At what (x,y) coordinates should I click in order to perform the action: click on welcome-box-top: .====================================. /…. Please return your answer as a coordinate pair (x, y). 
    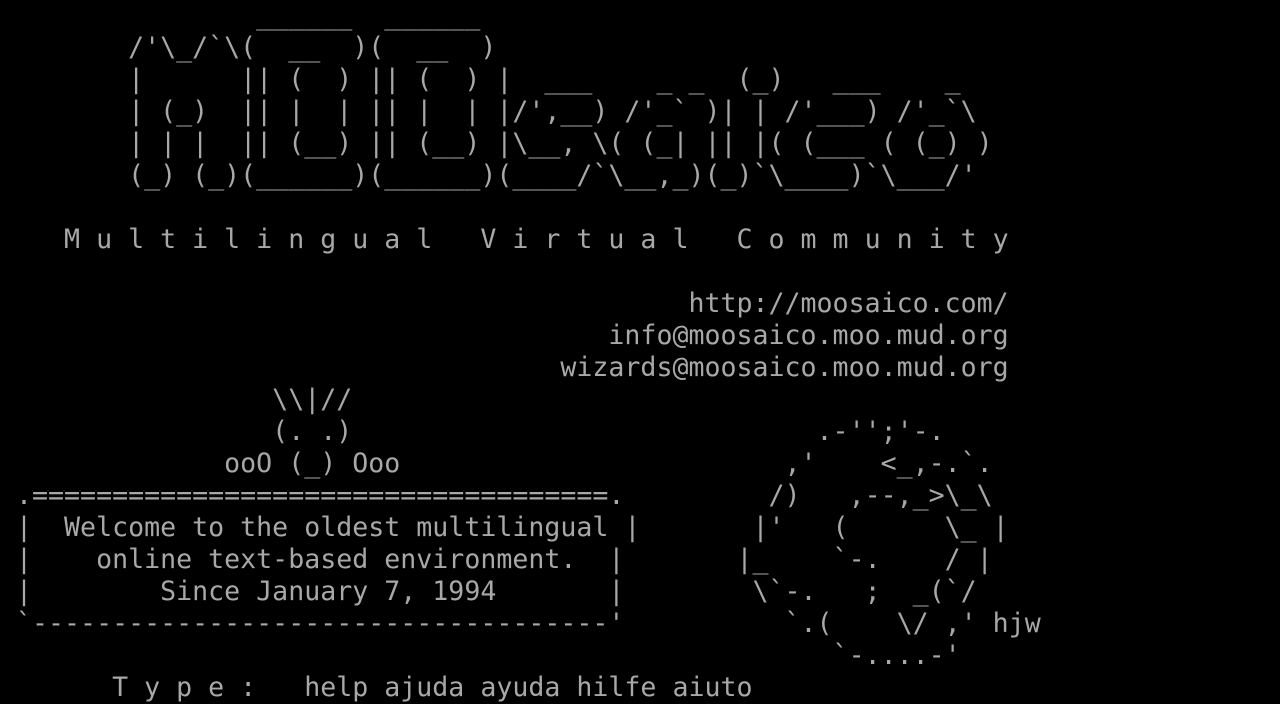
    Looking at the image, I should click on (496, 495).